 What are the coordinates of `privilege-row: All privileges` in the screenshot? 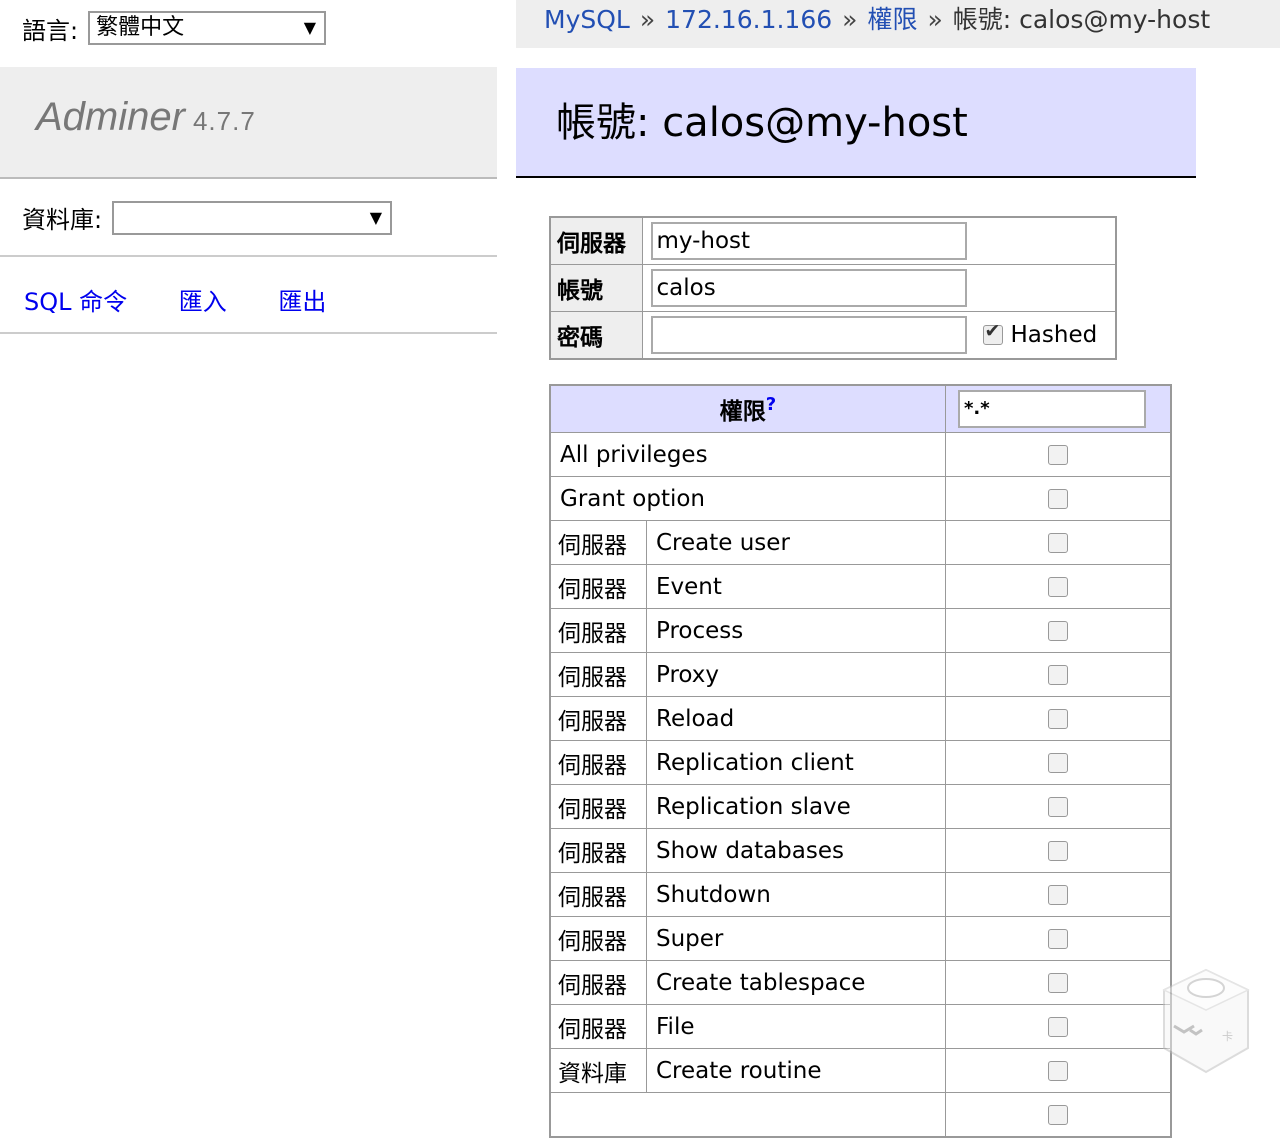 It's located at (860, 454).